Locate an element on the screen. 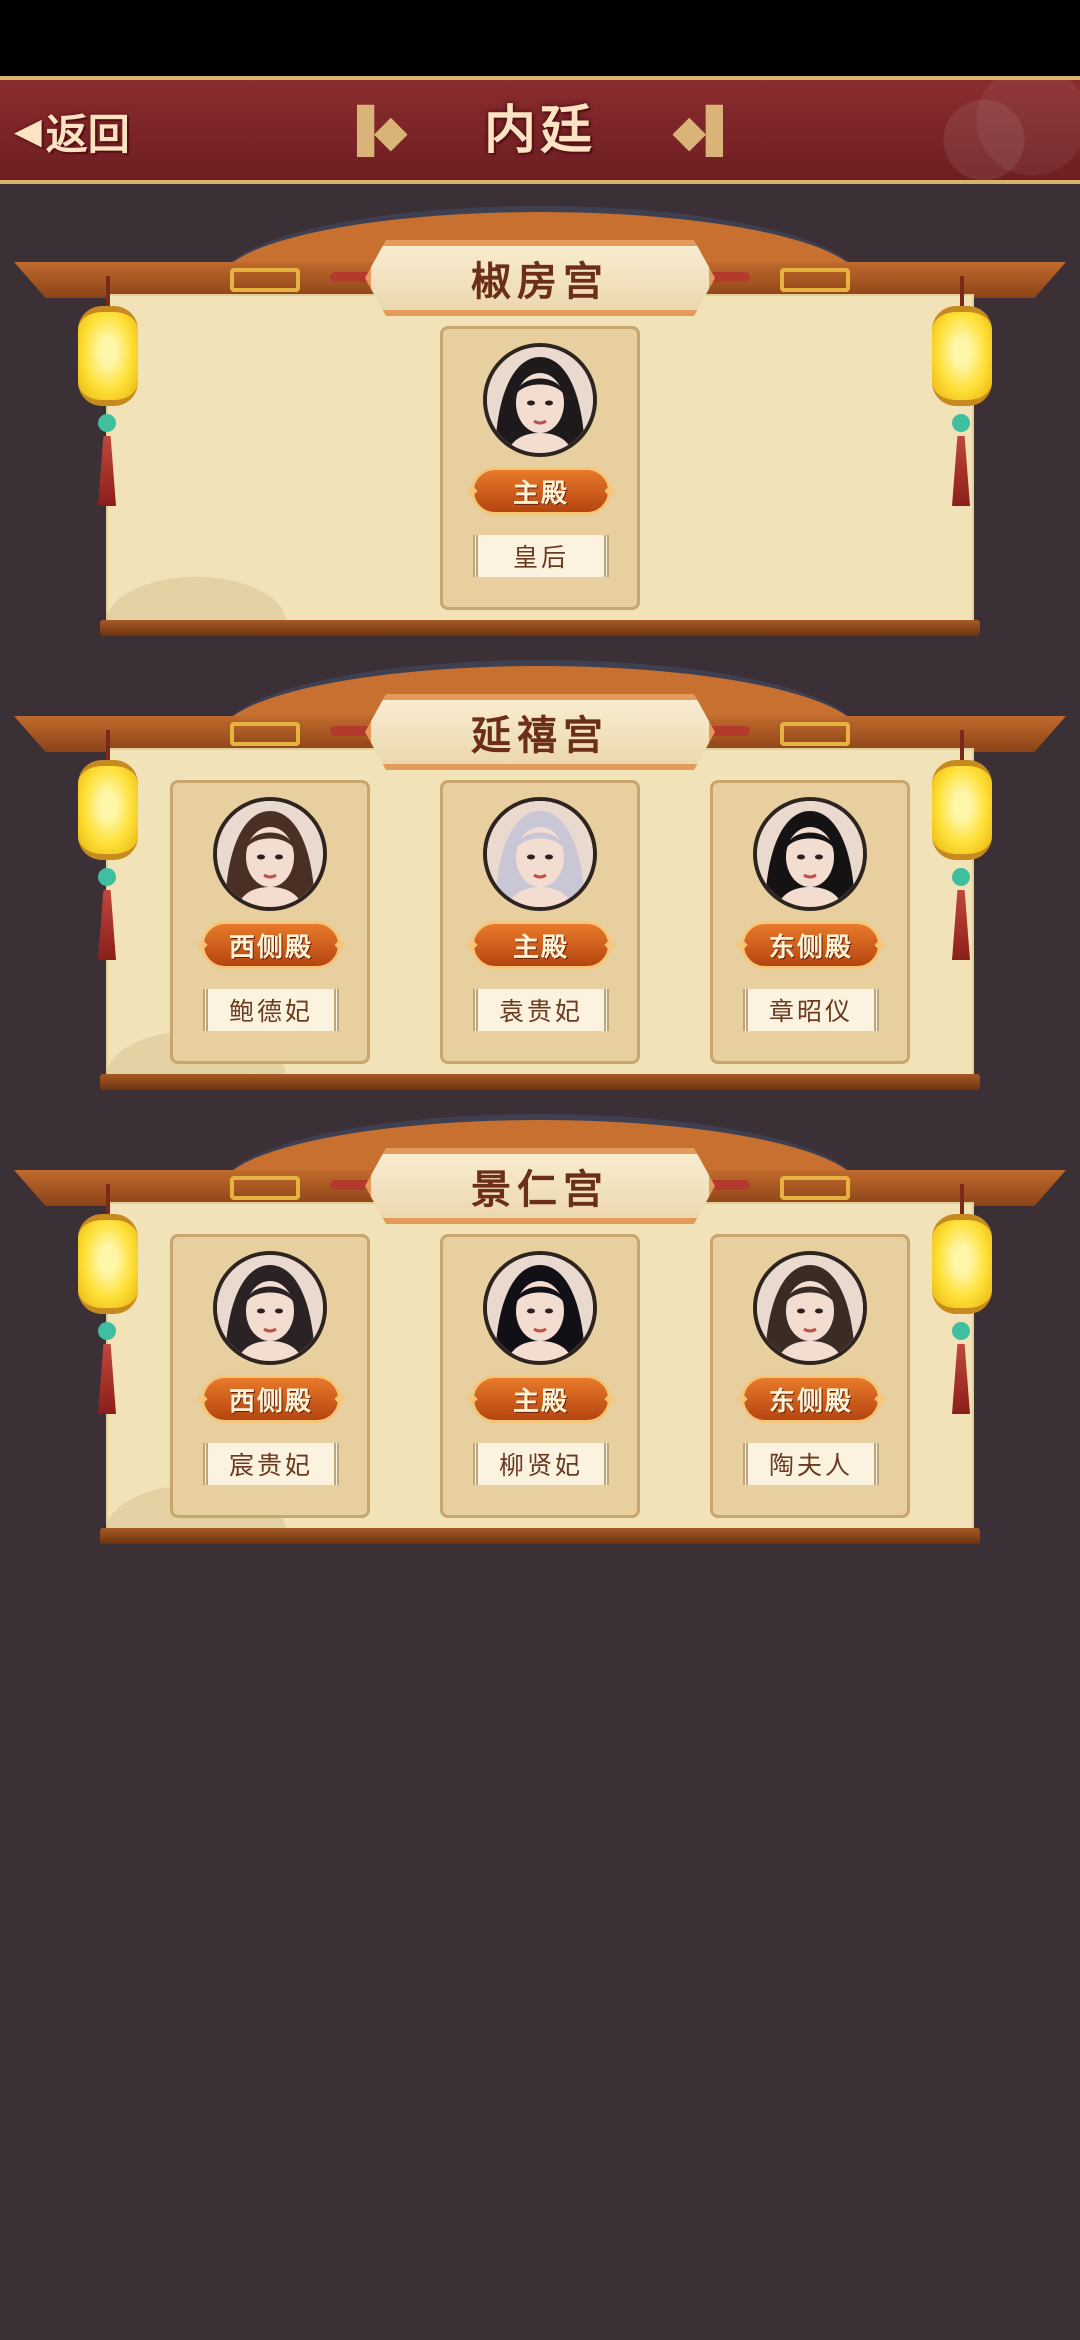 Image resolution: width=1080 pixels, height=2340 pixels. palace-nameplate: 椒房宫 is located at coordinates (540, 278).